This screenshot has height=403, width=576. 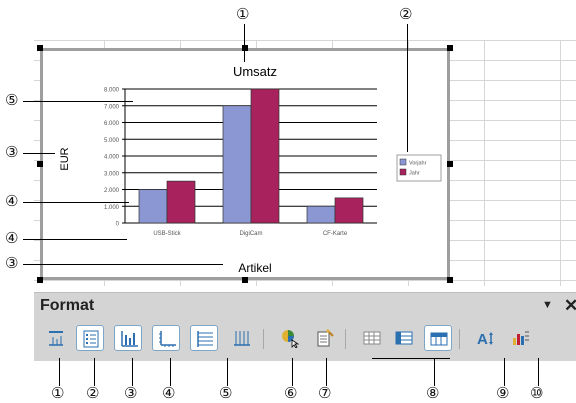 I want to click on callout-6-bottom: ⑥, so click(x=291, y=393).